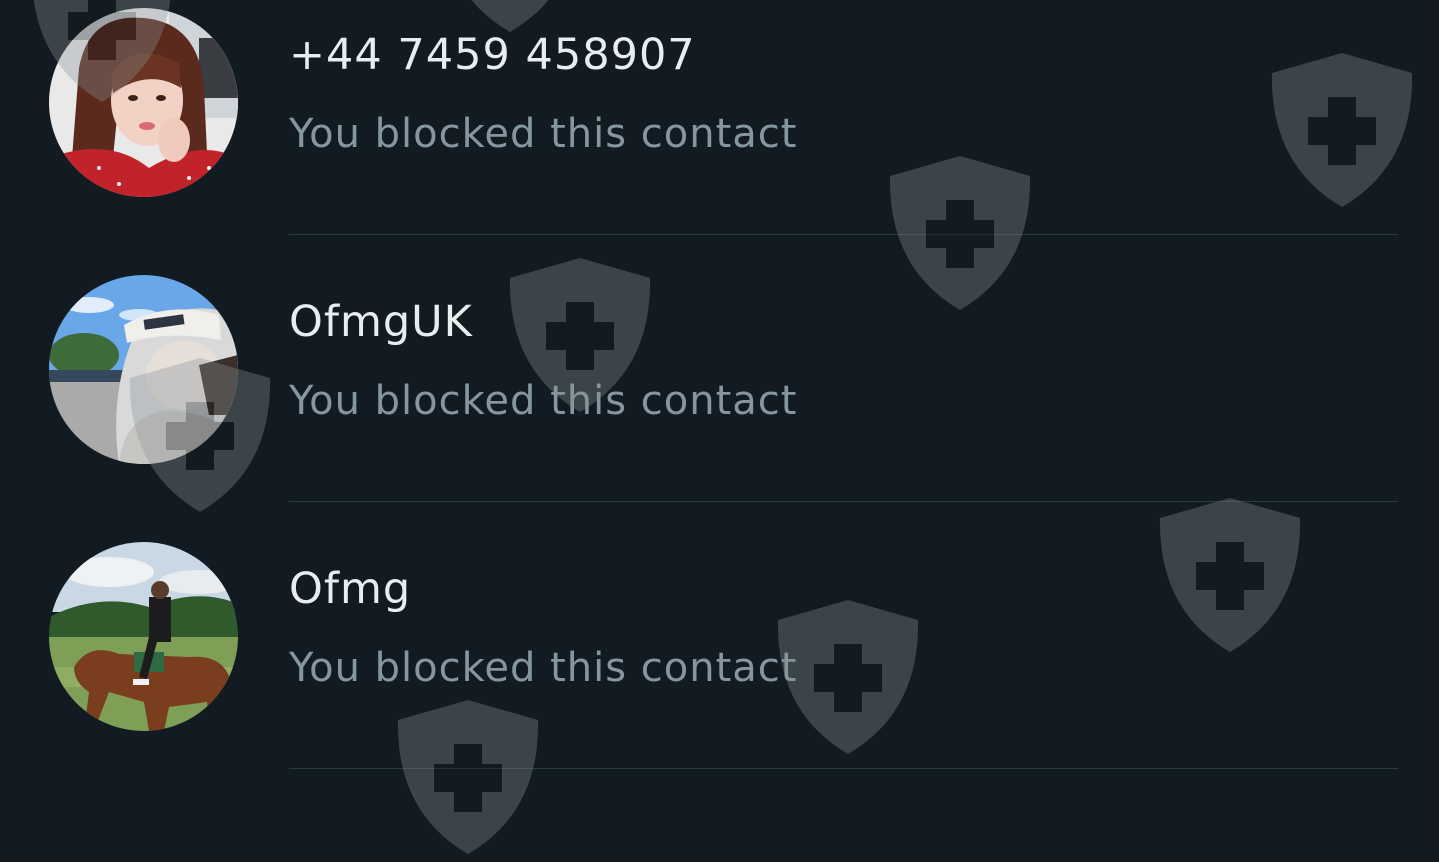 The height and width of the screenshot is (862, 1439). What do you see at coordinates (492, 55) in the screenshot?
I see `contact-name: +44 7459 458907` at bounding box center [492, 55].